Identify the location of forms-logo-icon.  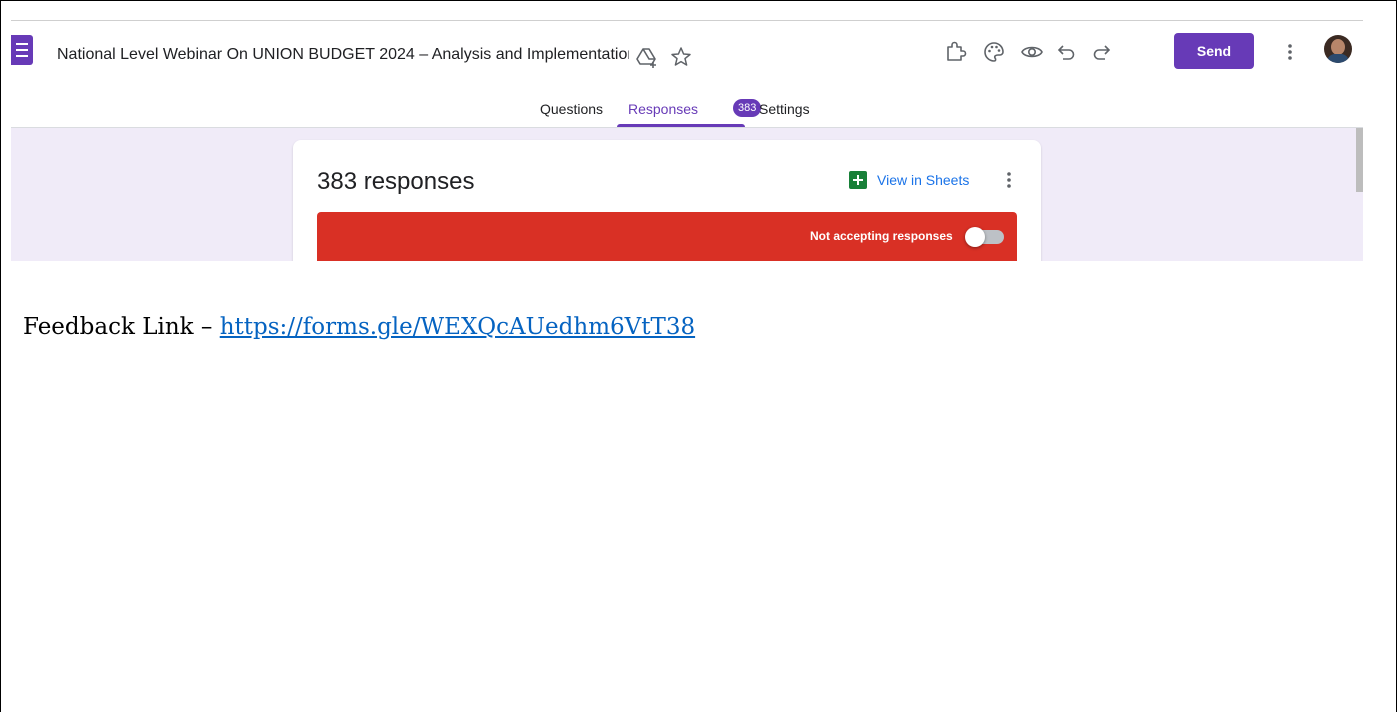
(22, 50).